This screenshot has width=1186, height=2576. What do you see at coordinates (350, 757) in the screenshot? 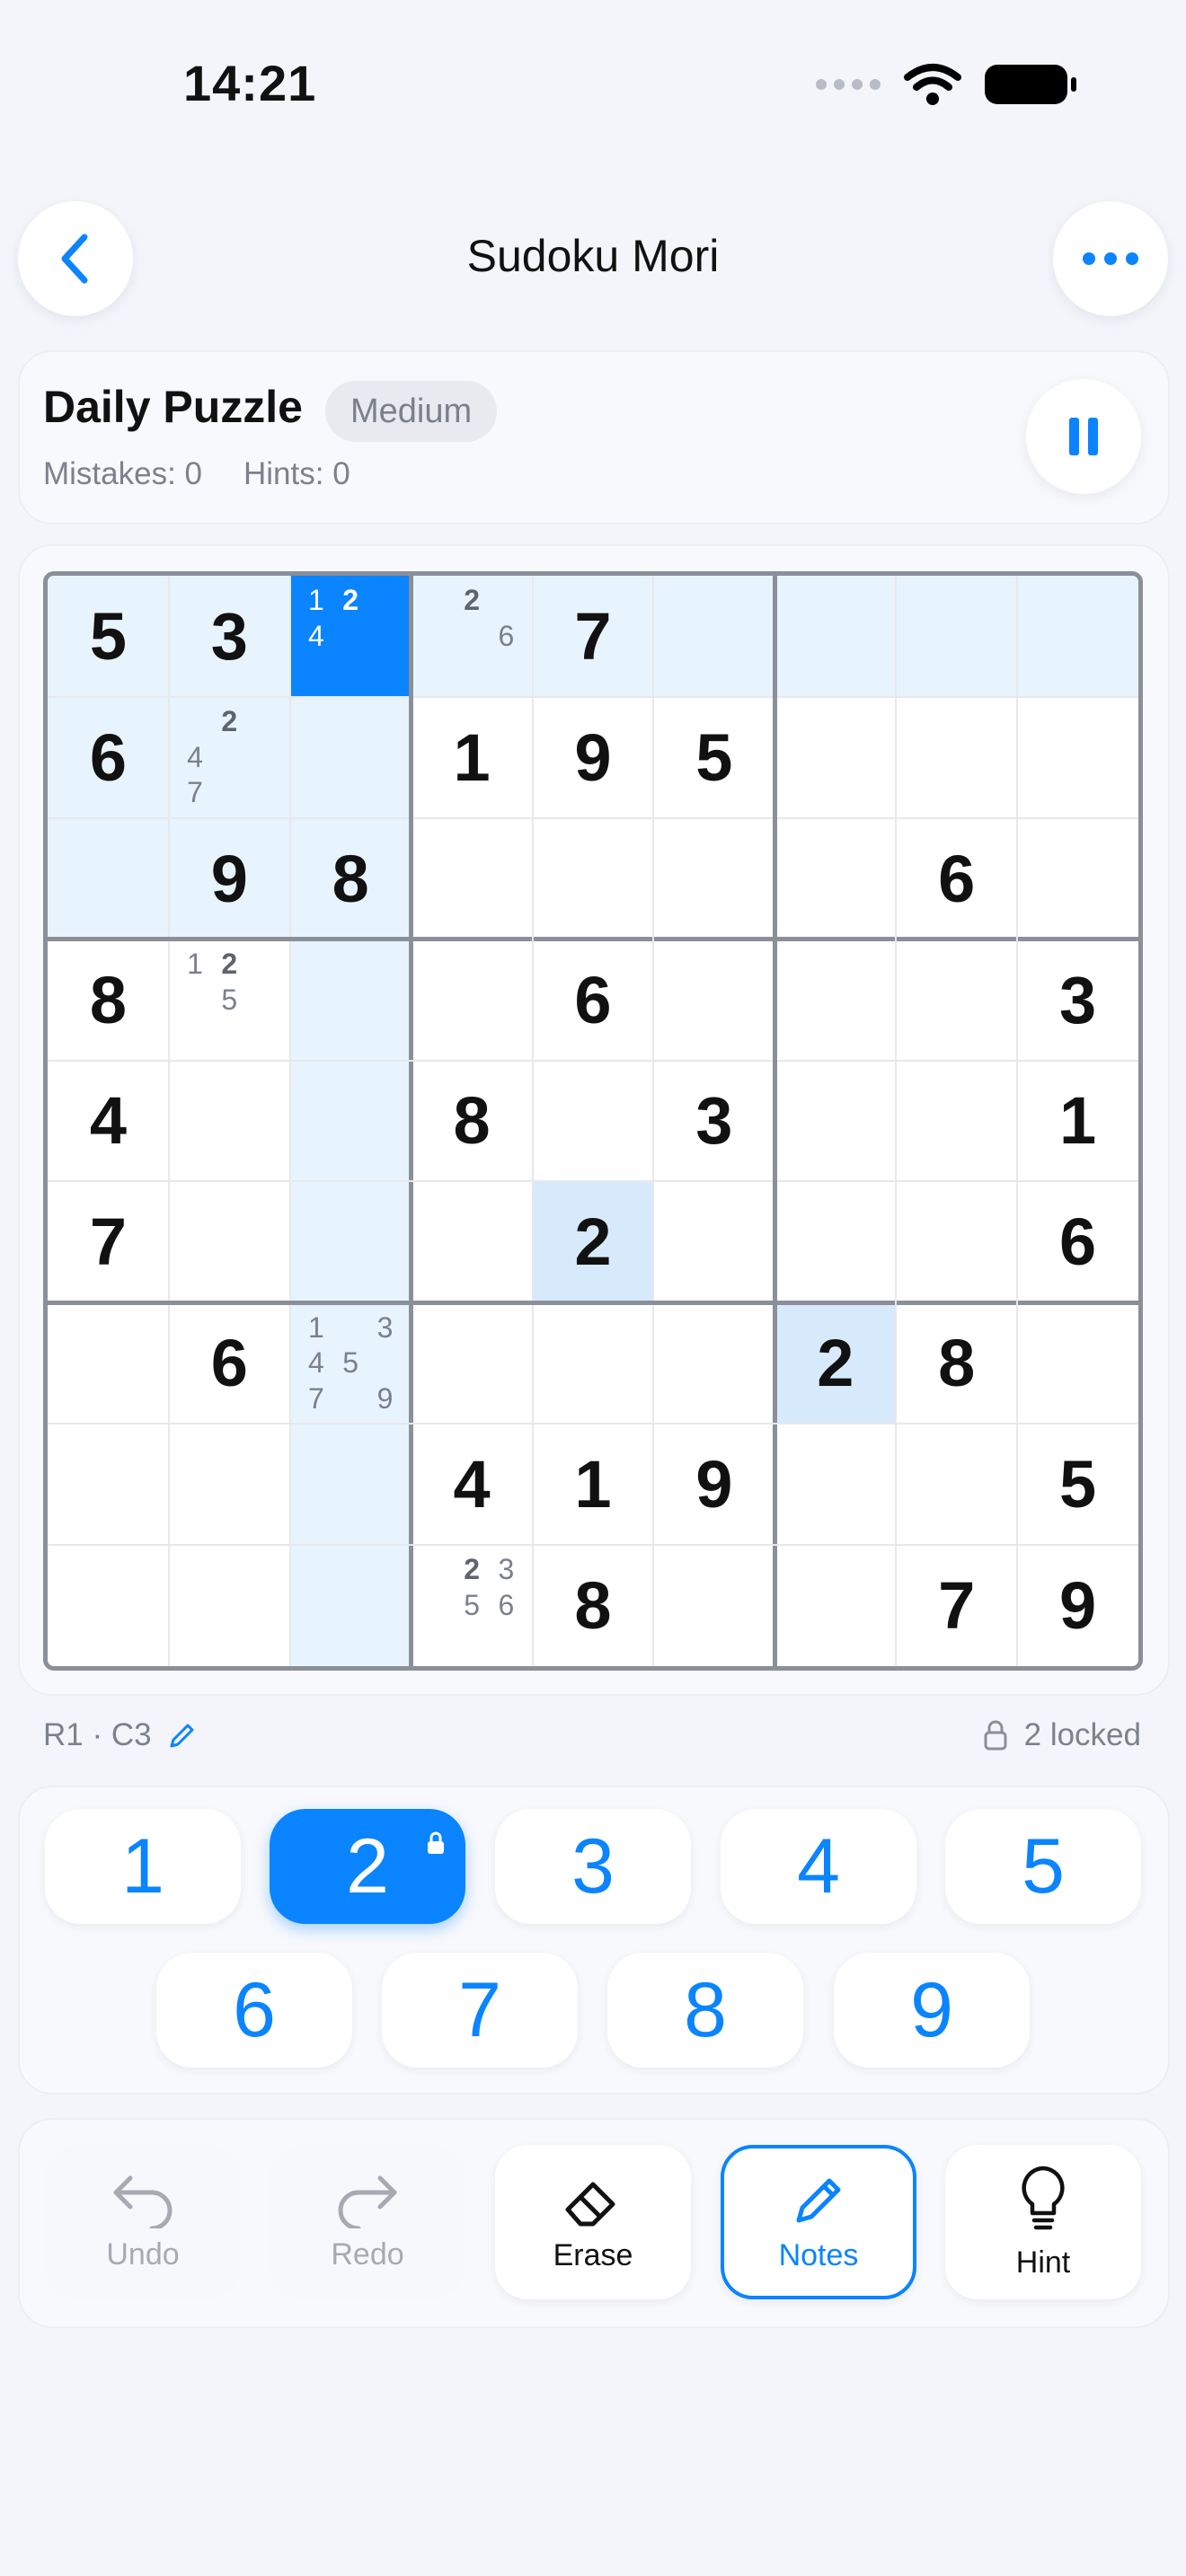
I see `grid-cell-r2c3` at bounding box center [350, 757].